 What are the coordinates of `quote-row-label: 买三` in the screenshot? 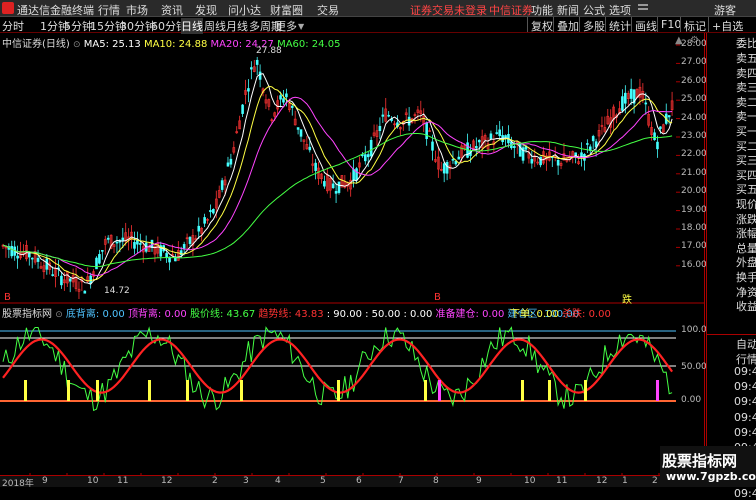 It's located at (746, 161).